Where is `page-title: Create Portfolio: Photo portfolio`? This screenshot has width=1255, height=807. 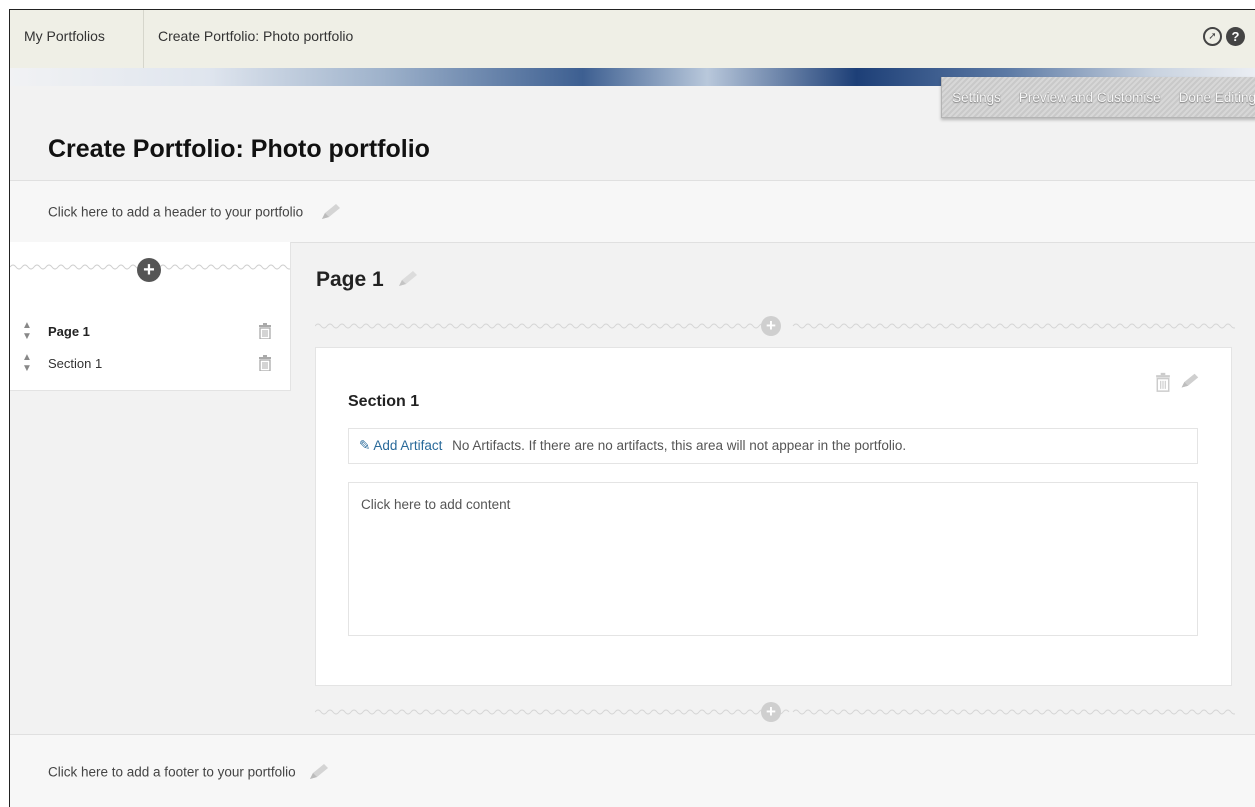 page-title: Create Portfolio: Photo portfolio is located at coordinates (239, 149).